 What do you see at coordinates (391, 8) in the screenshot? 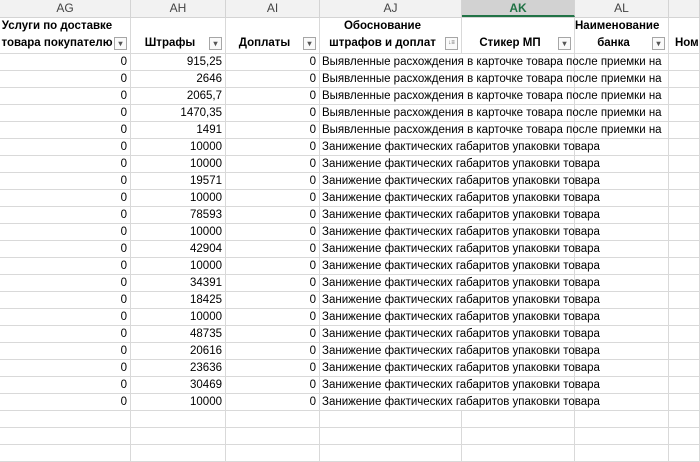
I see `column-letter-aj: AJ` at bounding box center [391, 8].